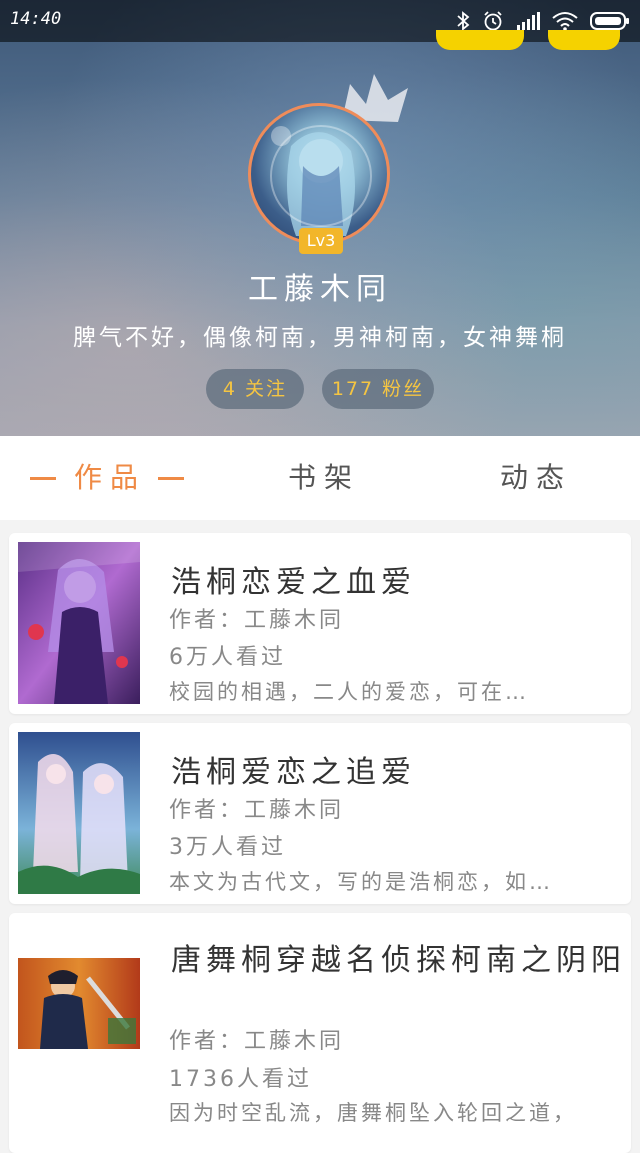  Describe the element at coordinates (378, 389) in the screenshot. I see `followers-count: 177 粉丝` at that location.